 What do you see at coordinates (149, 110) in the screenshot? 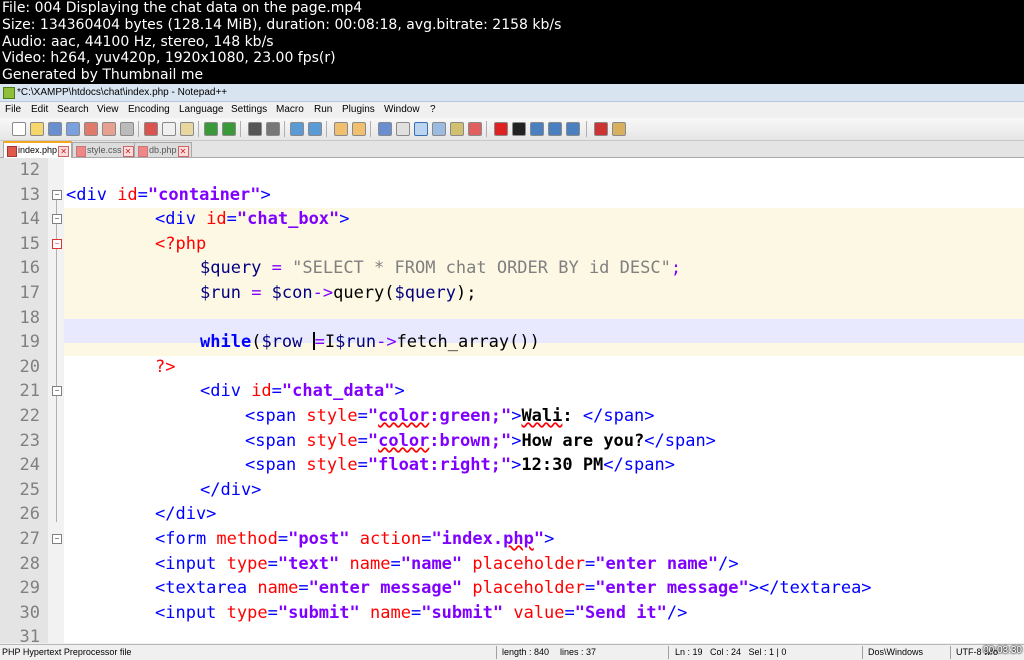
I see `menu-encoding: Encoding` at bounding box center [149, 110].